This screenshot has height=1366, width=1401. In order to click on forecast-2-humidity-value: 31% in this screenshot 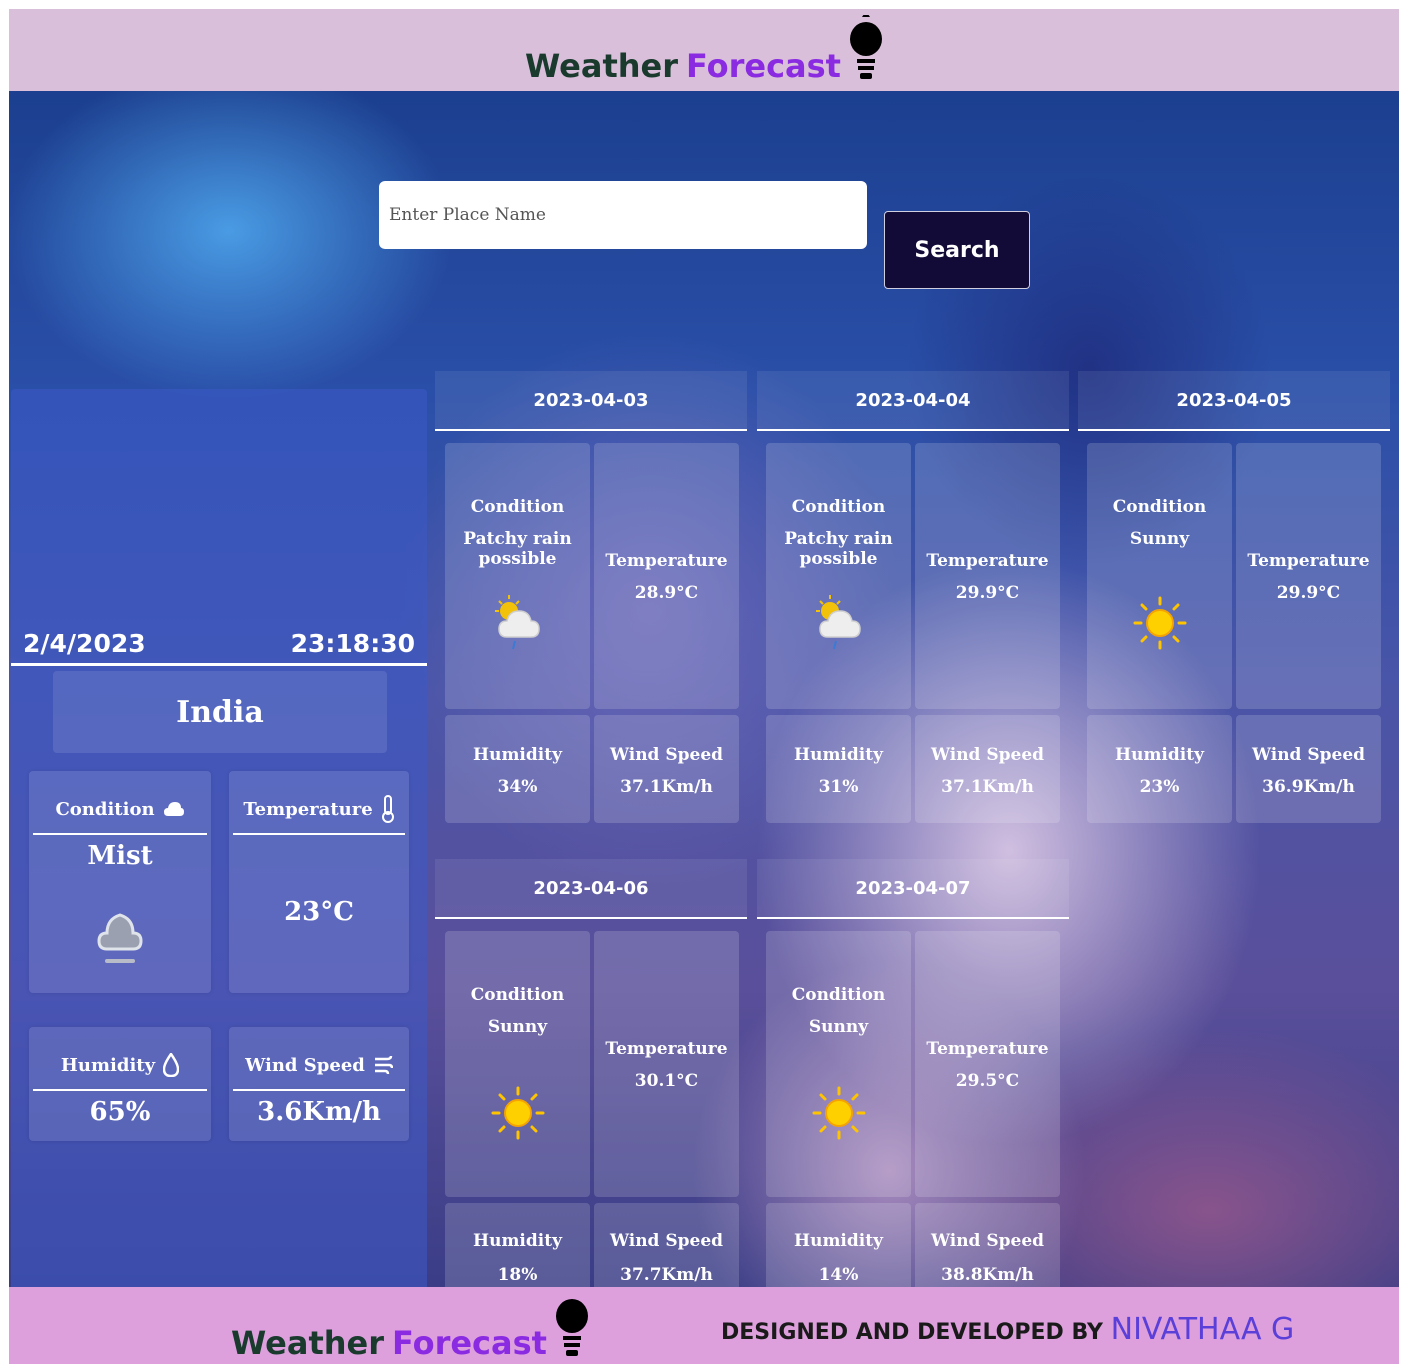, I will do `click(838, 787)`.